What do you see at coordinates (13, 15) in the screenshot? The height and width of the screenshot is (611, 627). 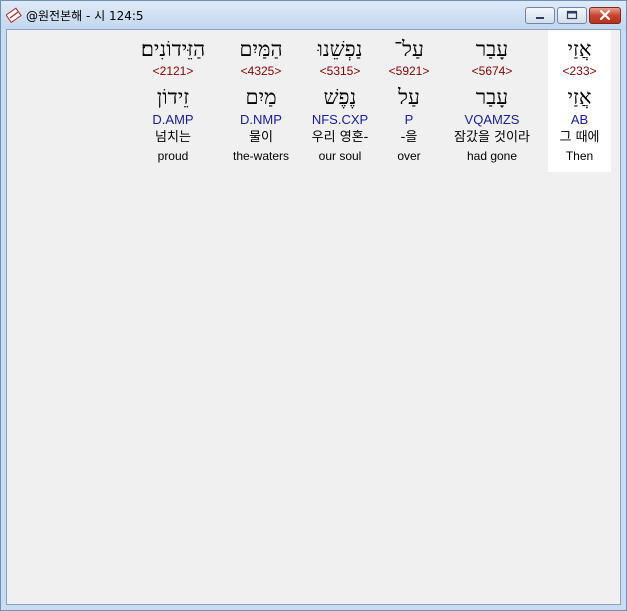 I see `bible-app-icon` at bounding box center [13, 15].